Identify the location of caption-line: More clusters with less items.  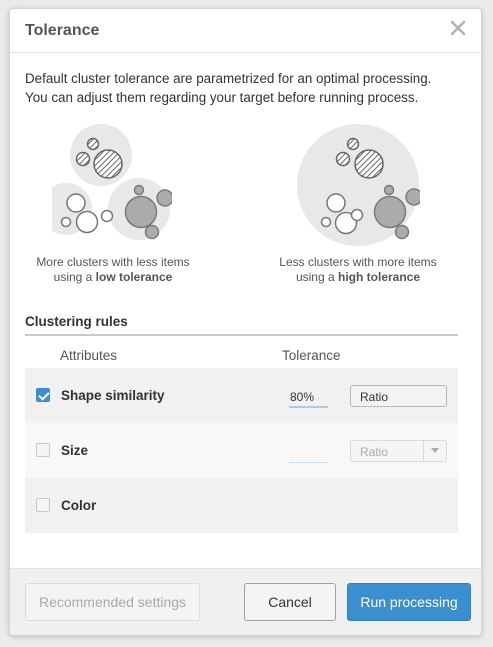
(113, 262).